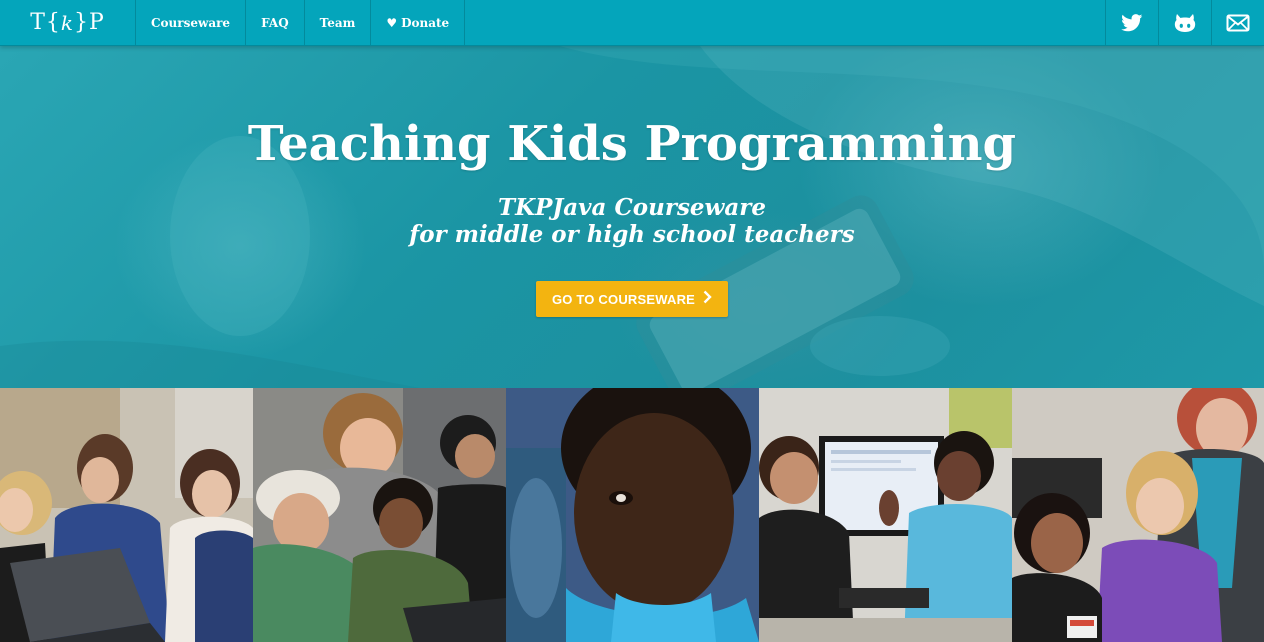 The width and height of the screenshot is (1264, 642). Describe the element at coordinates (338, 22) in the screenshot. I see `nav-team: Team` at that location.